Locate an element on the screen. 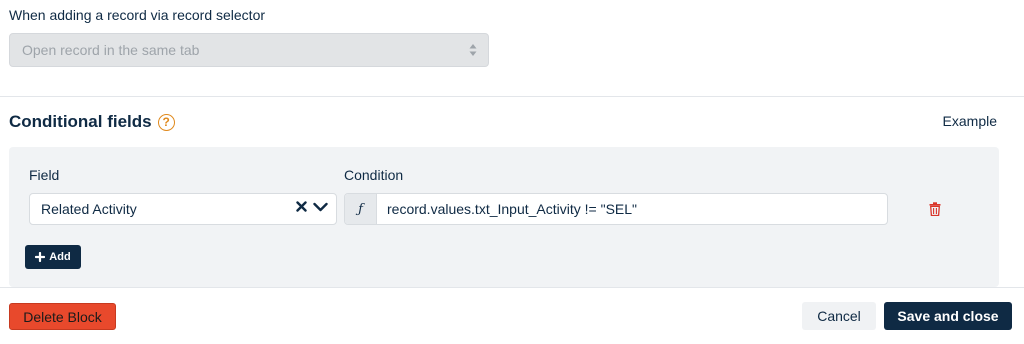 Image resolution: width=1024 pixels, height=344 pixels. record-selector-value: Open record in the same tab is located at coordinates (111, 50).